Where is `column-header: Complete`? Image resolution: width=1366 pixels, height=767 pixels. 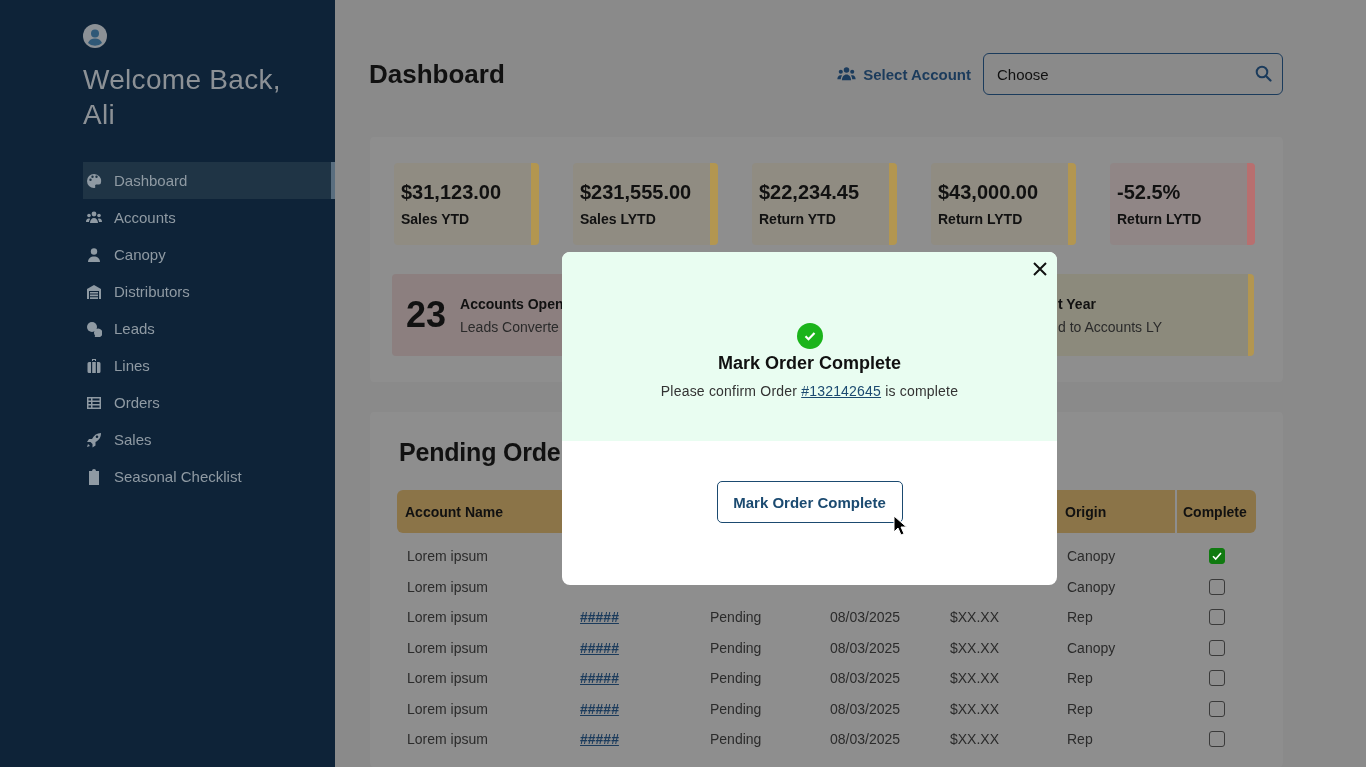 column-header: Complete is located at coordinates (1216, 511).